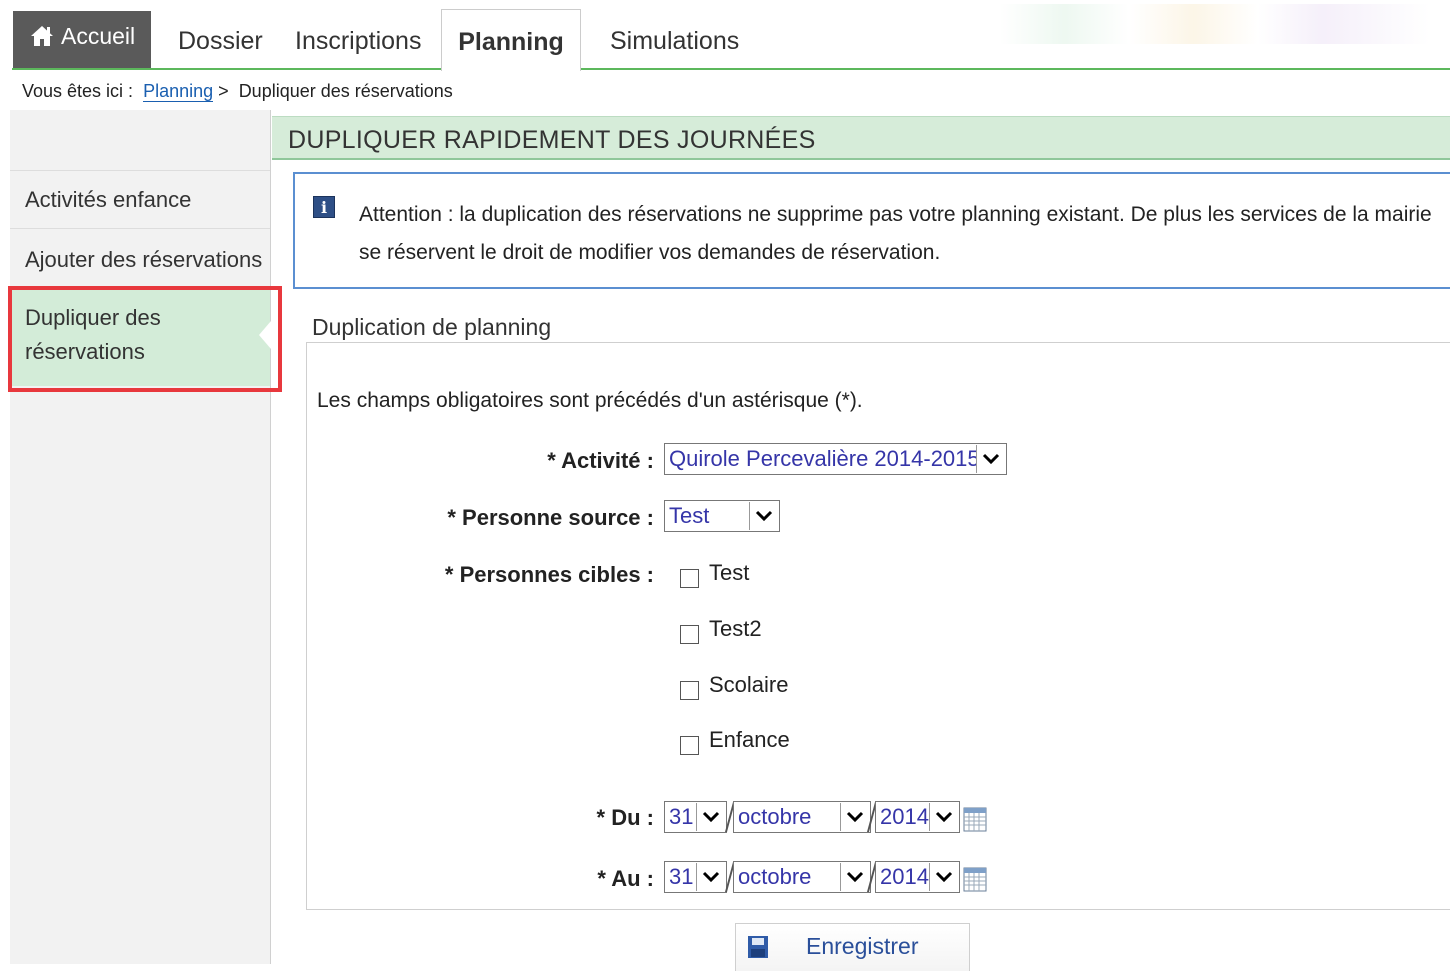 Image resolution: width=1450 pixels, height=971 pixels. I want to click on tab-accueil: Accueil, so click(82, 39).